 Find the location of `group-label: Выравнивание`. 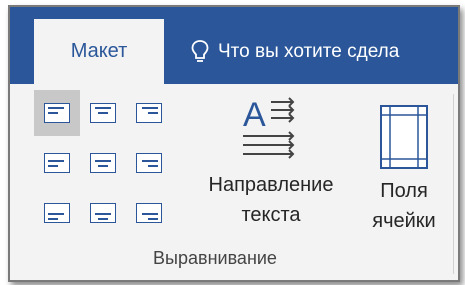

group-label: Выравнивание is located at coordinates (215, 258).